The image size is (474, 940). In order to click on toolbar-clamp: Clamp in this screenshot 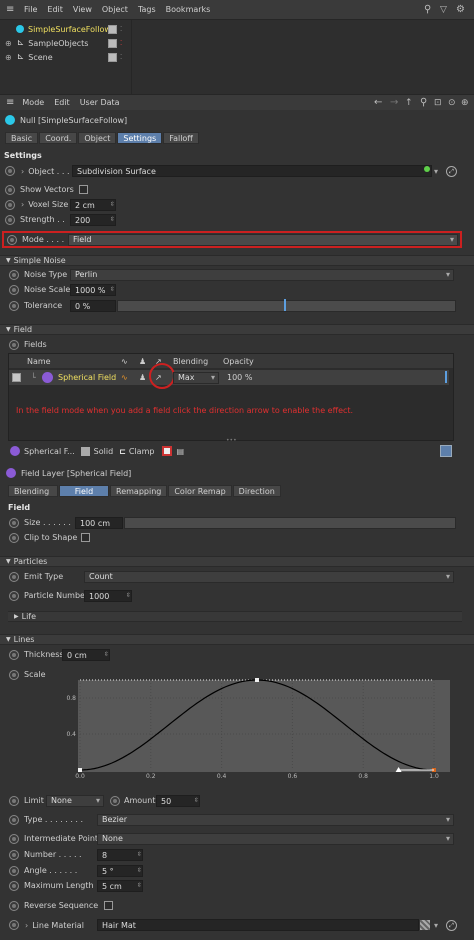, I will do `click(142, 451)`.